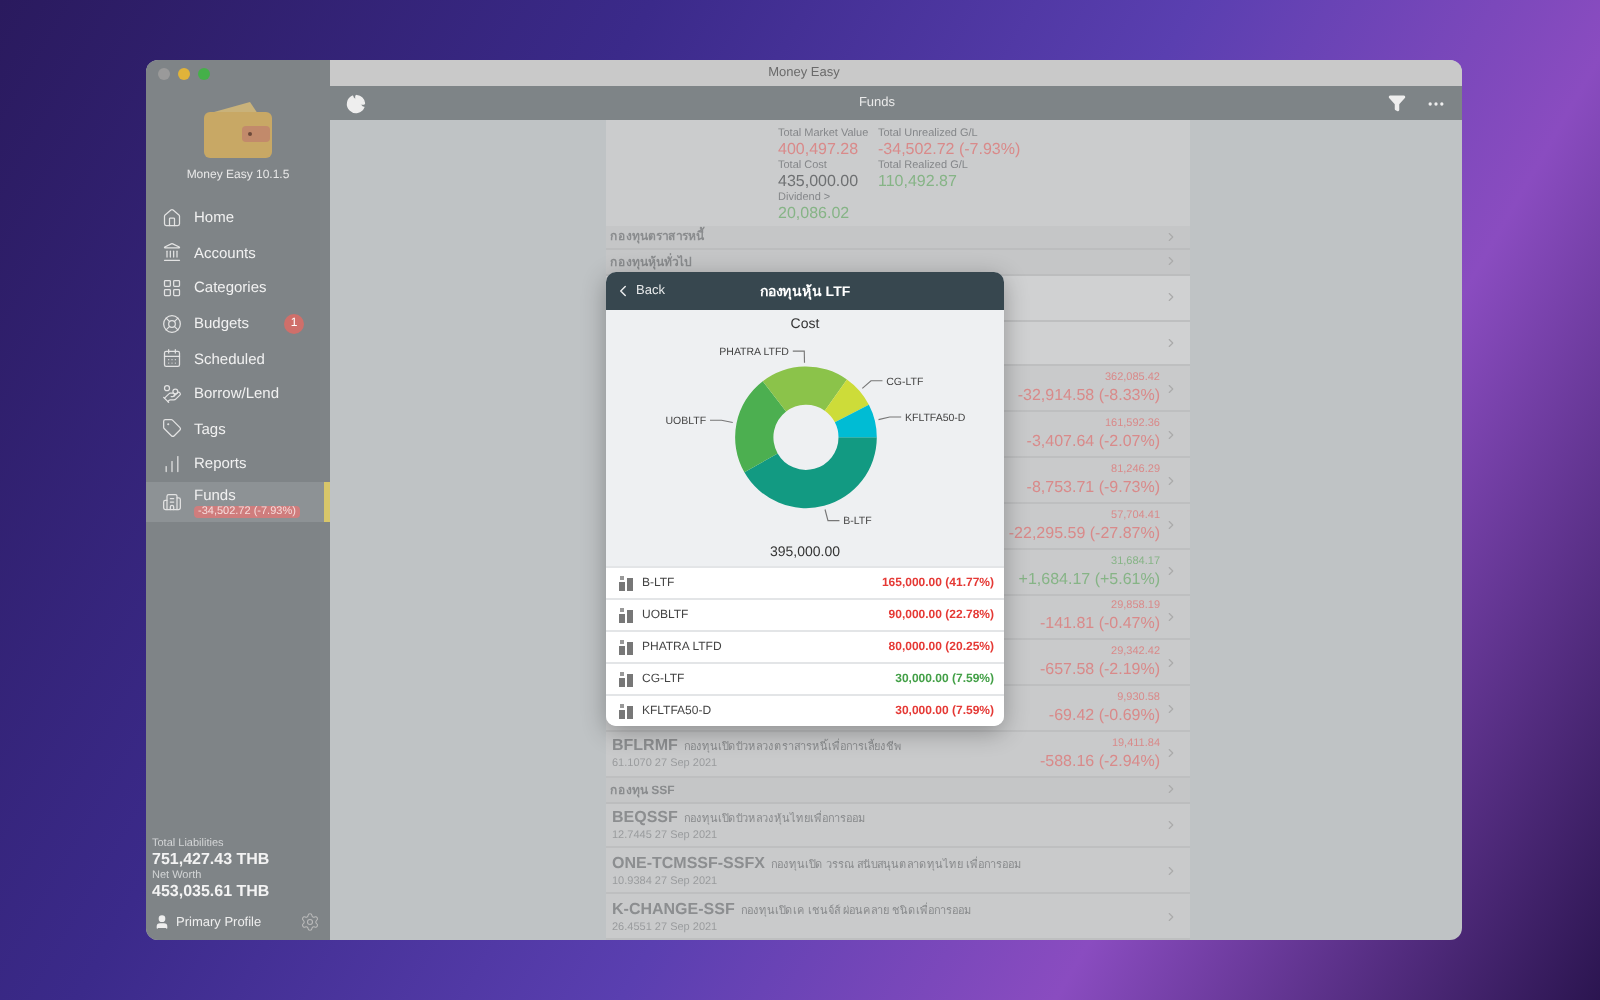  What do you see at coordinates (172, 323) in the screenshot?
I see `lifebuoy-icon` at bounding box center [172, 323].